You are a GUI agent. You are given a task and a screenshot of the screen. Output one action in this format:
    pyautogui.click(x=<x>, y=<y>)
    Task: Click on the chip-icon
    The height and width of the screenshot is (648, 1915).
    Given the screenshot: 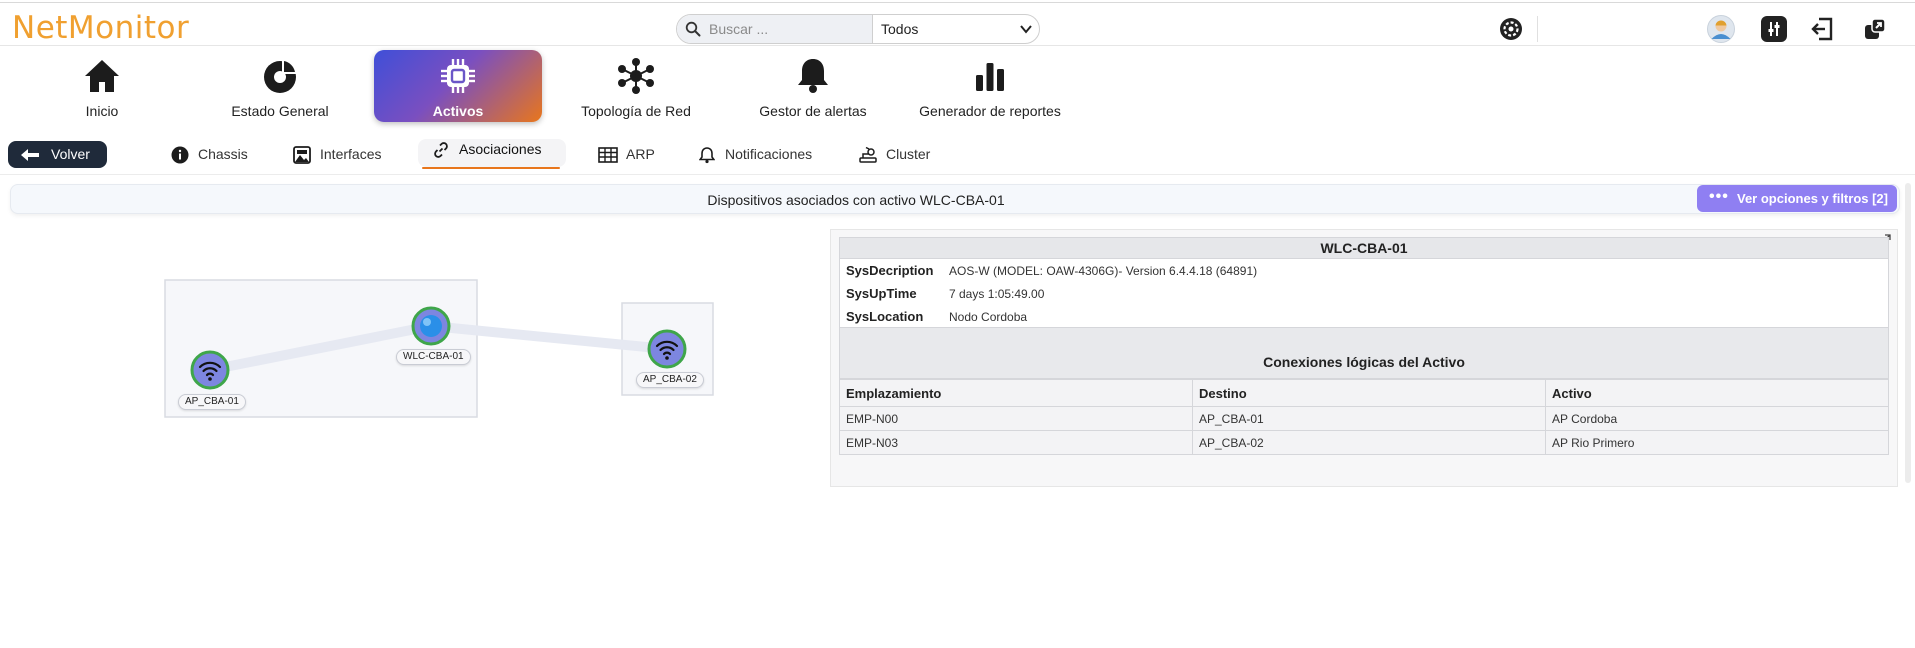 What is the action you would take?
    pyautogui.click(x=458, y=76)
    